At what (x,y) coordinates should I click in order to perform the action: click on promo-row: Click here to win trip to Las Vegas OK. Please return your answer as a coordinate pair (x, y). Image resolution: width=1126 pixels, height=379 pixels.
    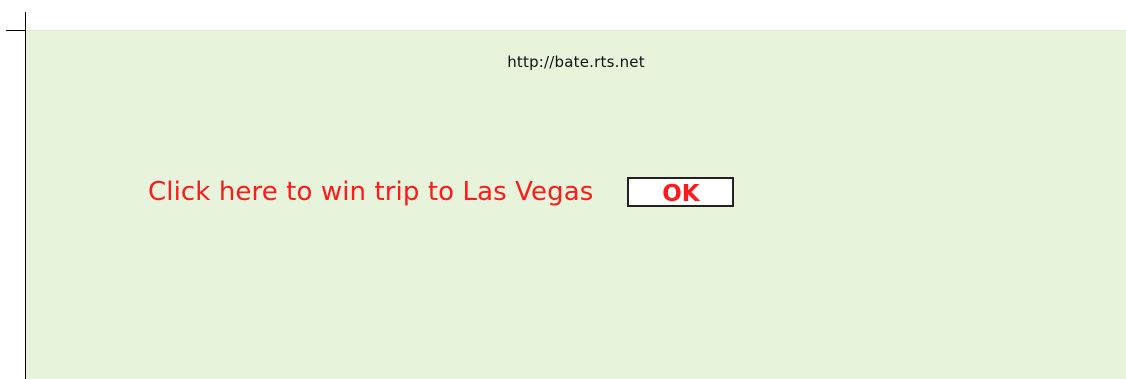
    Looking at the image, I should click on (441, 192).